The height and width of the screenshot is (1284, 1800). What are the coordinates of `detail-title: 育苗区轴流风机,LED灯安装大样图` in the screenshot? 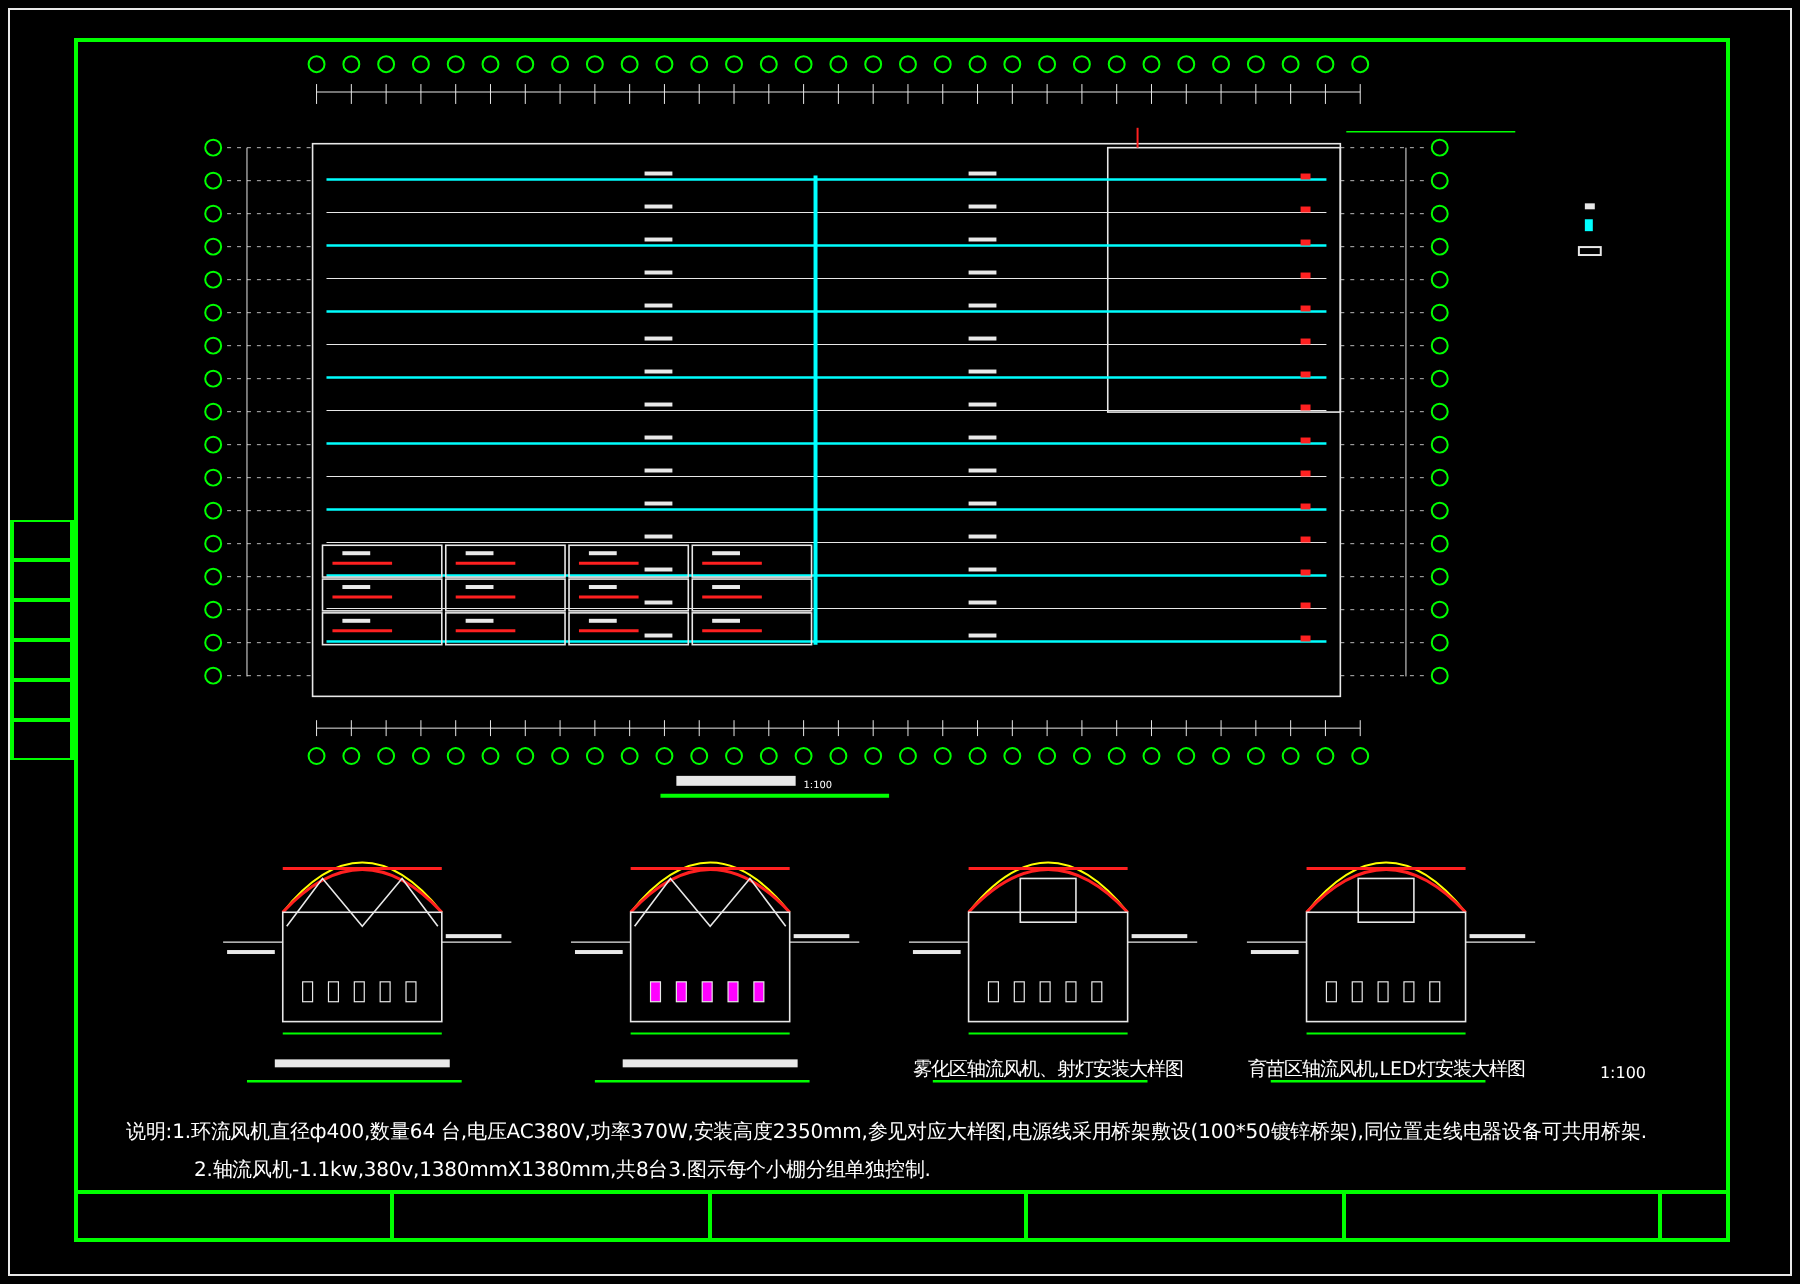 It's located at (1386, 1070).